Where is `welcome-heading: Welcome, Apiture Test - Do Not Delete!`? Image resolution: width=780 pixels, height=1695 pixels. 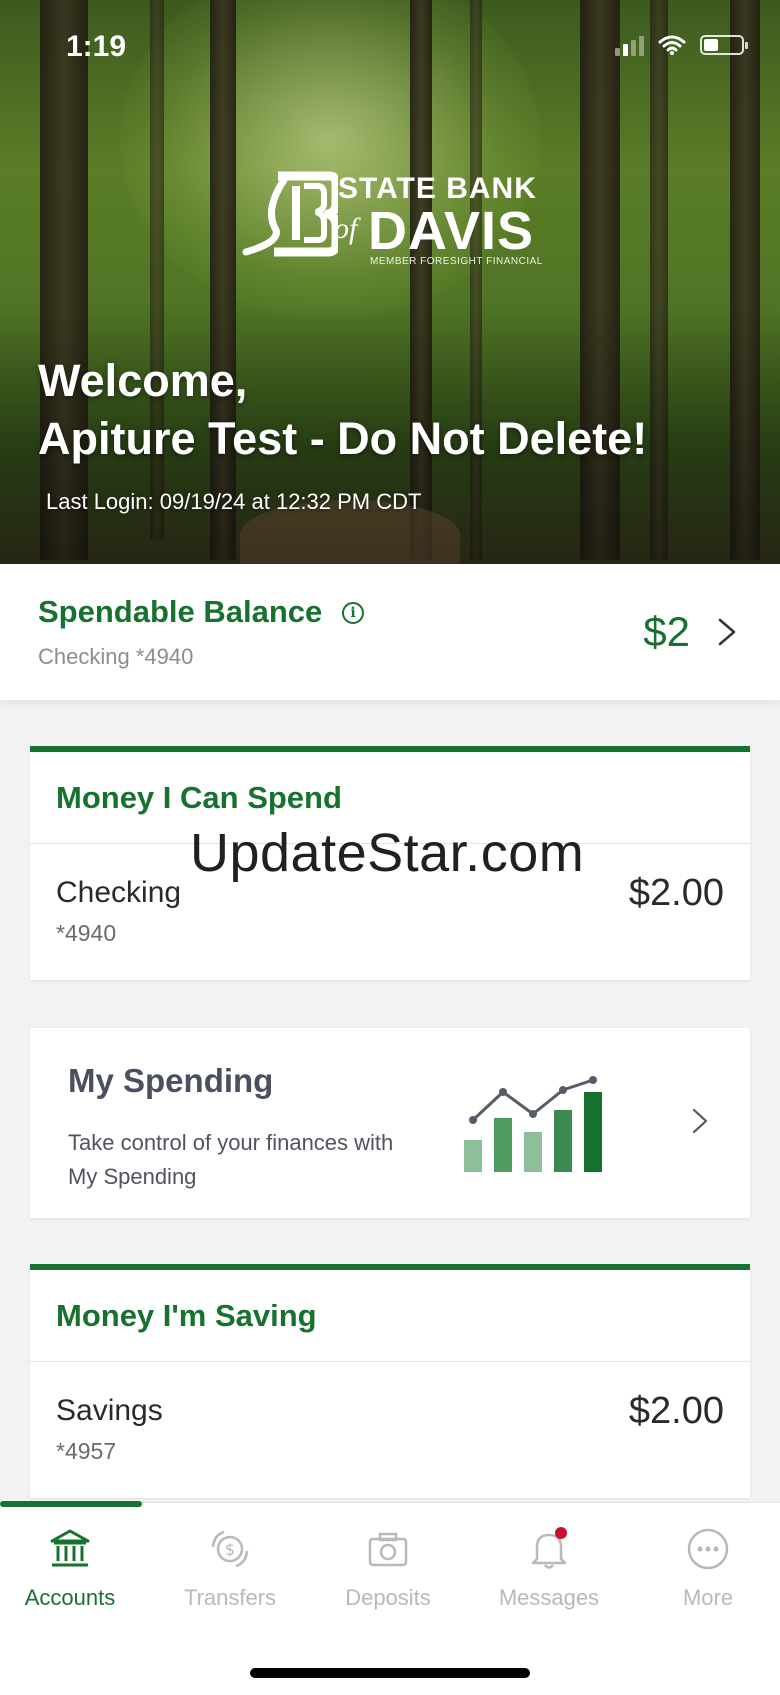 welcome-heading: Welcome, Apiture Test - Do Not Delete! is located at coordinates (342, 410).